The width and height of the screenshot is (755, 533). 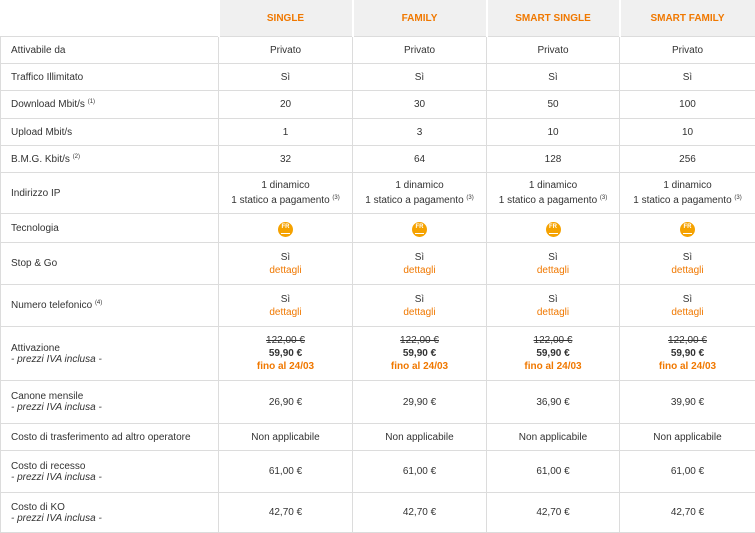 What do you see at coordinates (91, 102) in the screenshot?
I see `footnote-ref: (1)` at bounding box center [91, 102].